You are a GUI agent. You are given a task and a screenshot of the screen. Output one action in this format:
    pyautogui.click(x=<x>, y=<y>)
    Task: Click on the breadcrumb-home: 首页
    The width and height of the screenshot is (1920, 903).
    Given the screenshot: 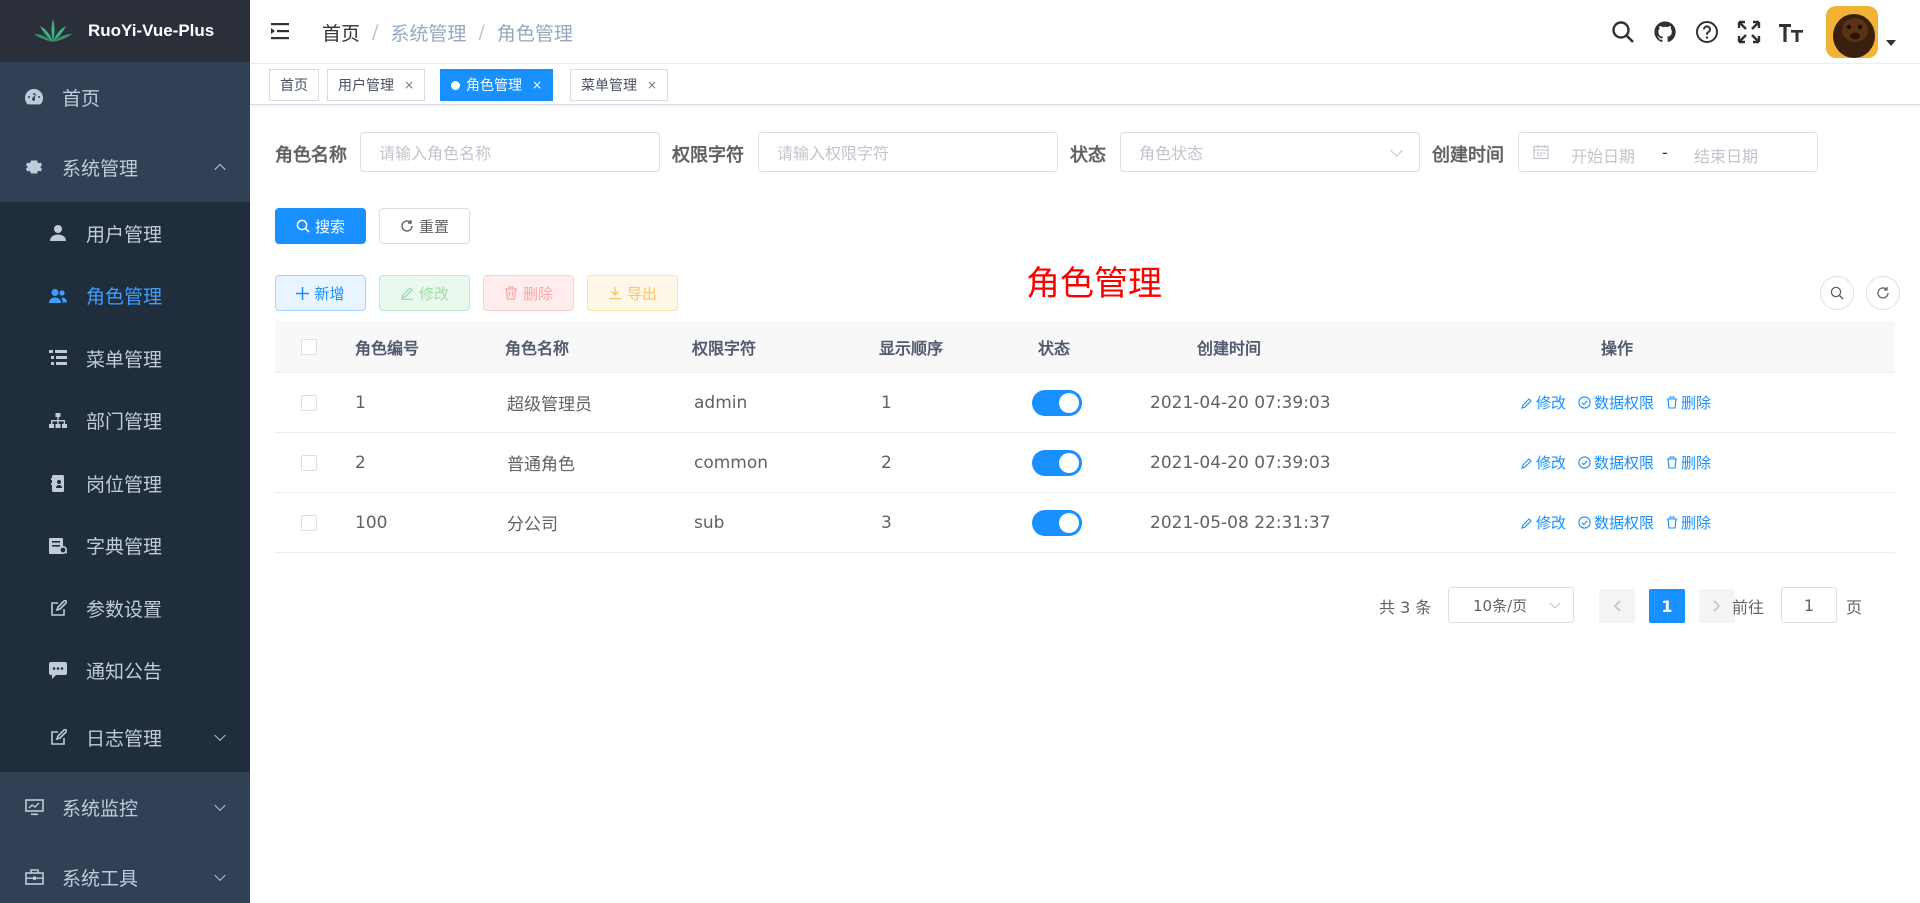 What is the action you would take?
    pyautogui.click(x=341, y=32)
    